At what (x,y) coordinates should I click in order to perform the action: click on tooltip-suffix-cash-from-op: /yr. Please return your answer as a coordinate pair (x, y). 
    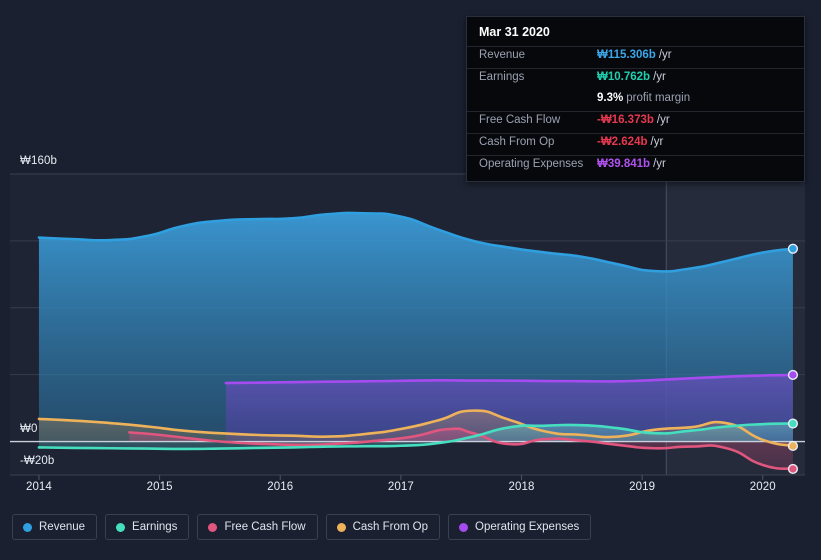
    Looking at the image, I should click on (657, 142).